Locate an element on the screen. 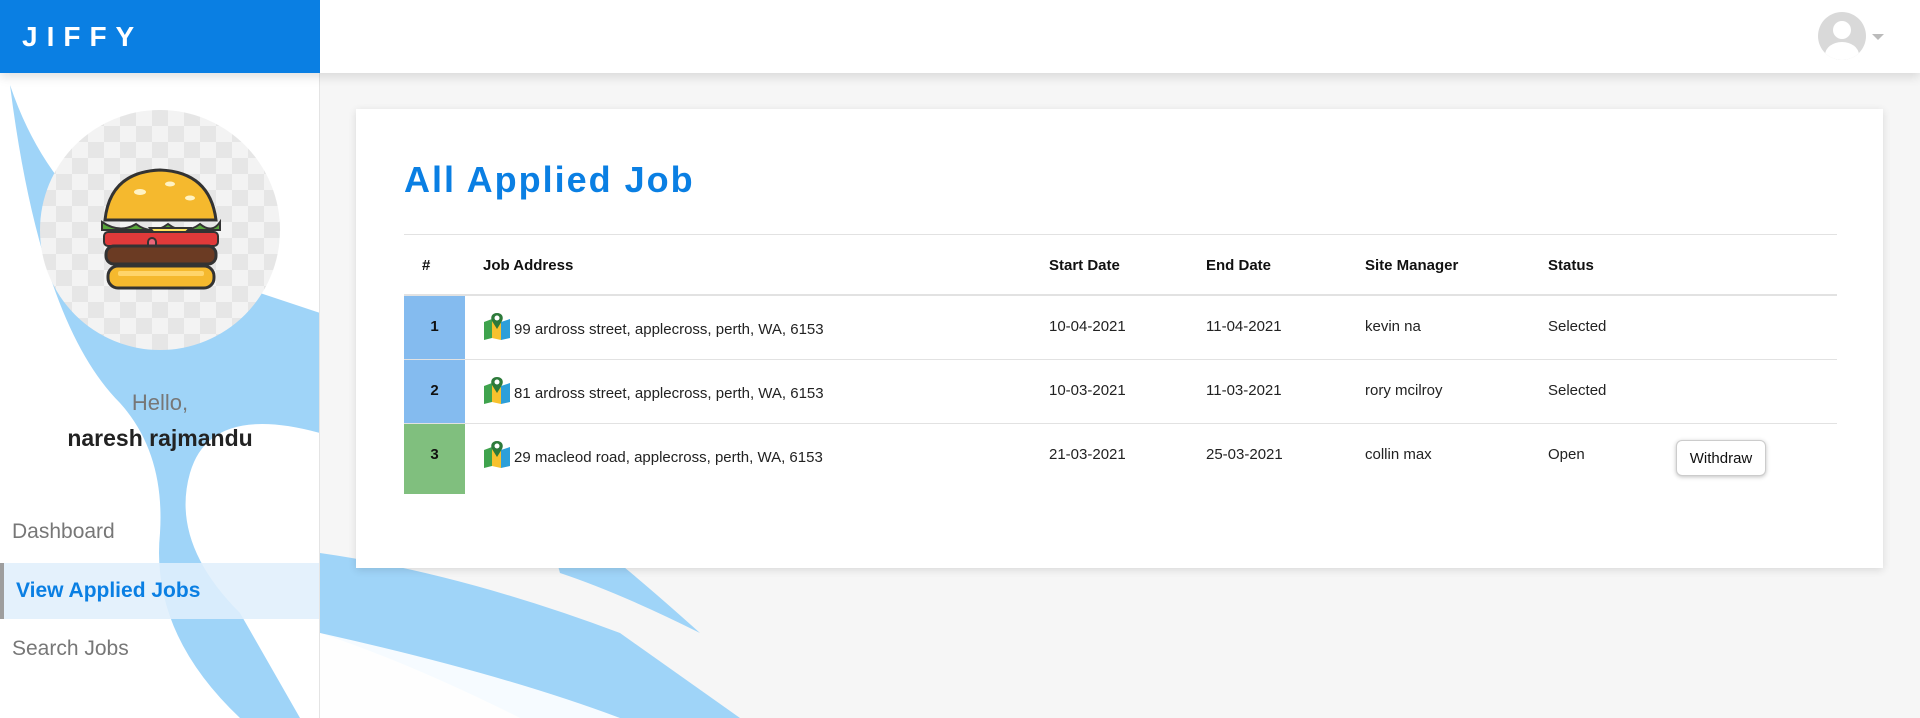  row-index: 2 is located at coordinates (434, 391).